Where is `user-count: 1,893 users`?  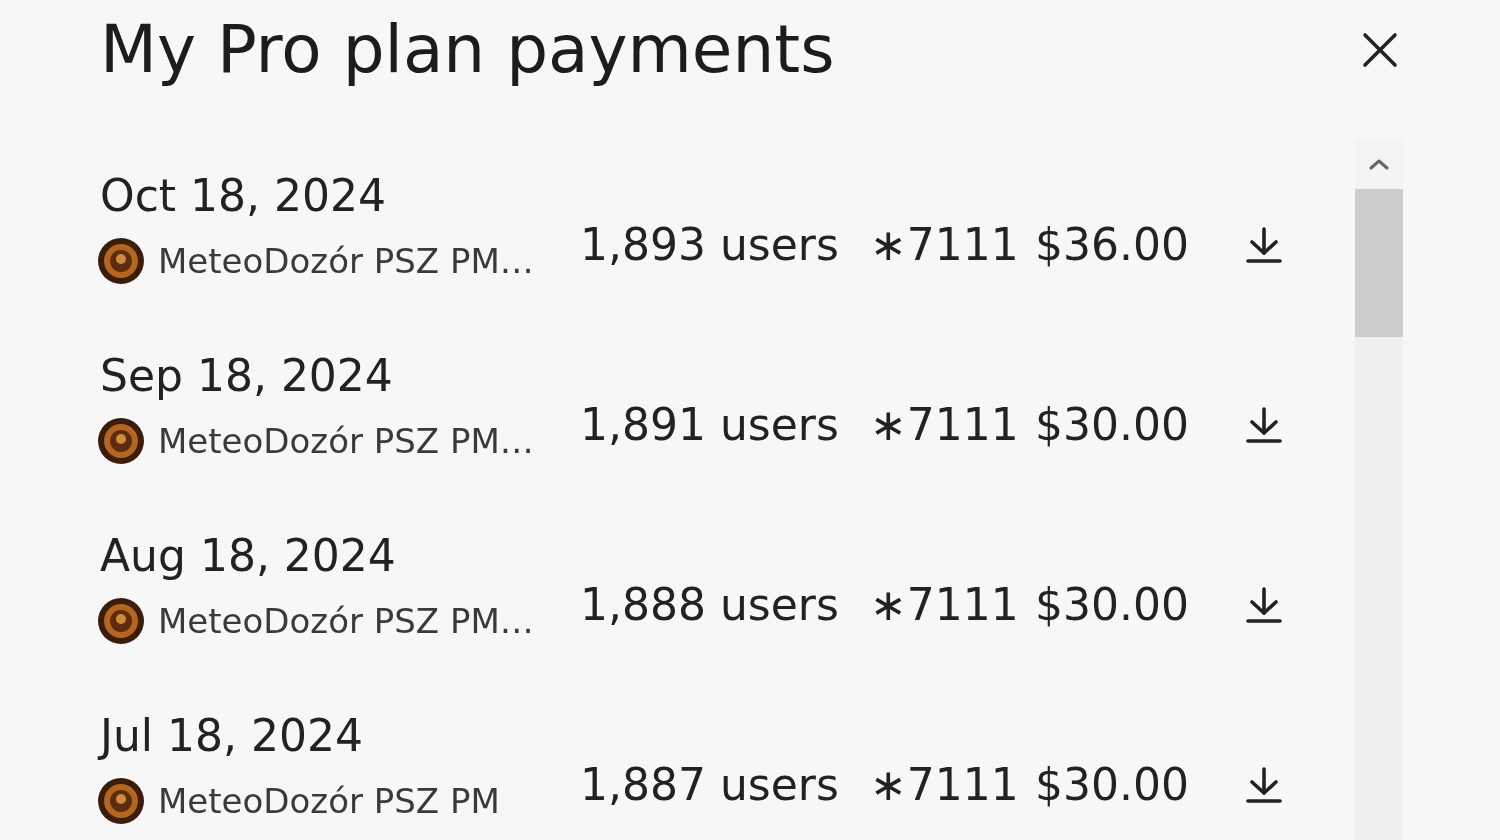
user-count: 1,893 users is located at coordinates (709, 244).